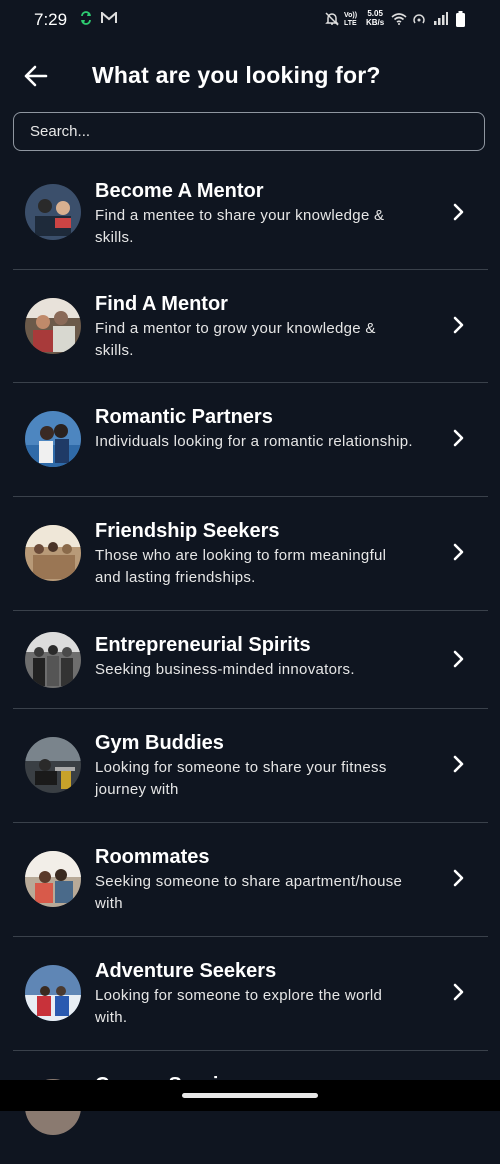 Image resolution: width=500 pixels, height=1164 pixels. Describe the element at coordinates (184, 417) in the screenshot. I see `item-title: Romantic Partners` at that location.